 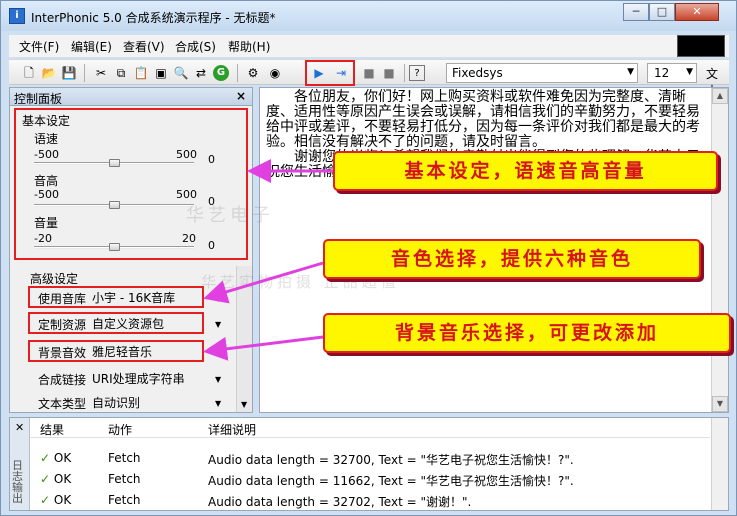 I want to click on column-result: 结果, so click(x=52, y=429).